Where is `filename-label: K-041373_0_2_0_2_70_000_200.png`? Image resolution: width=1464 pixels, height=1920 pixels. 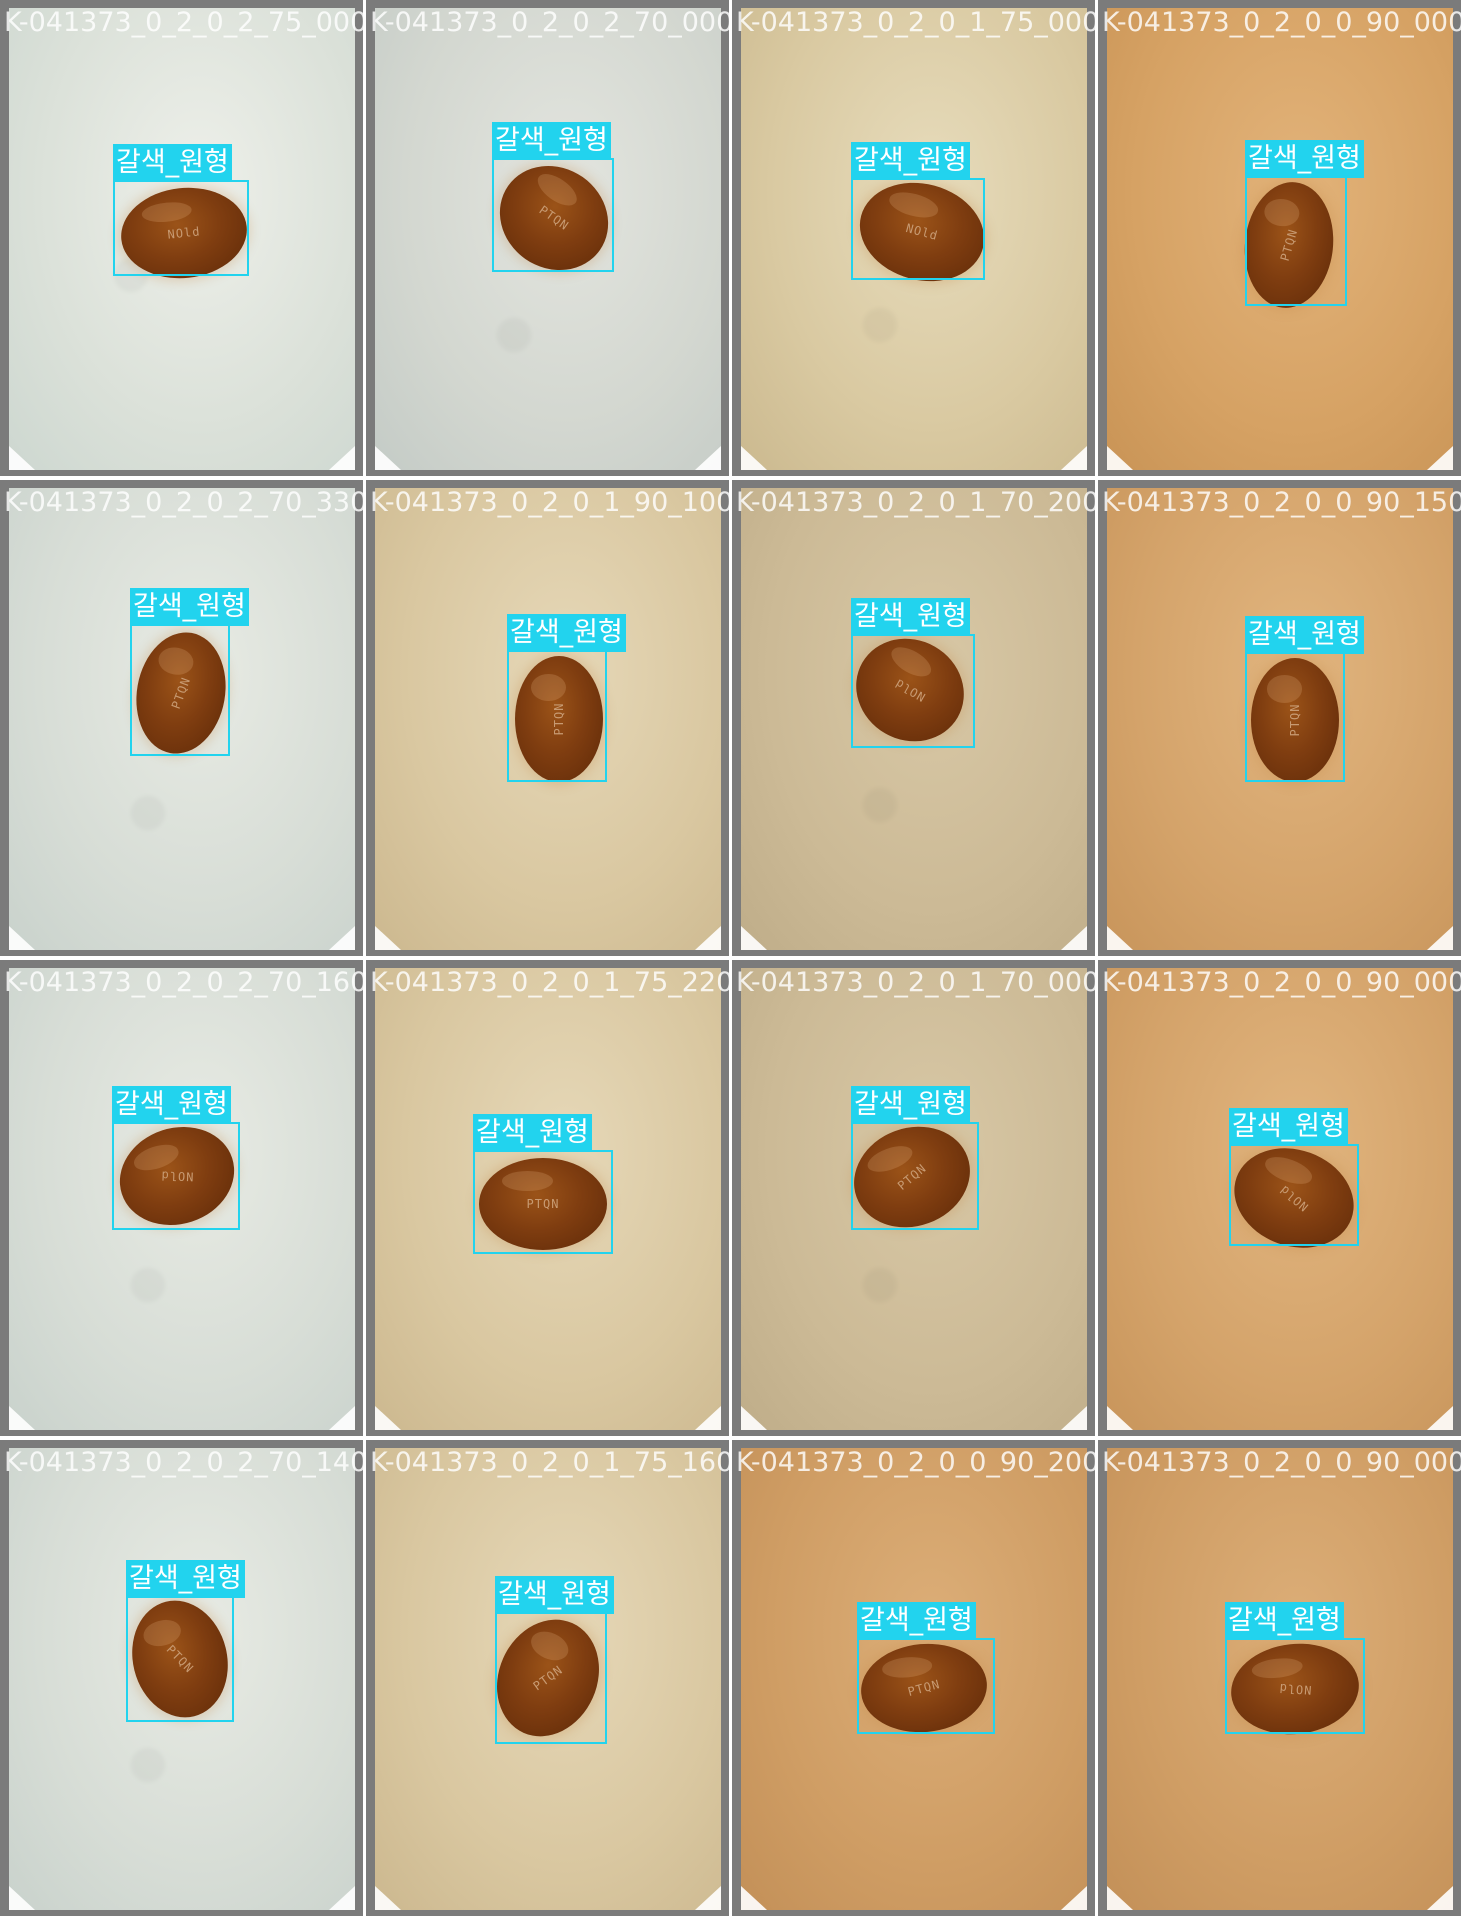 filename-label: K-041373_0_2_0_2_70_000_200.png is located at coordinates (551, 22).